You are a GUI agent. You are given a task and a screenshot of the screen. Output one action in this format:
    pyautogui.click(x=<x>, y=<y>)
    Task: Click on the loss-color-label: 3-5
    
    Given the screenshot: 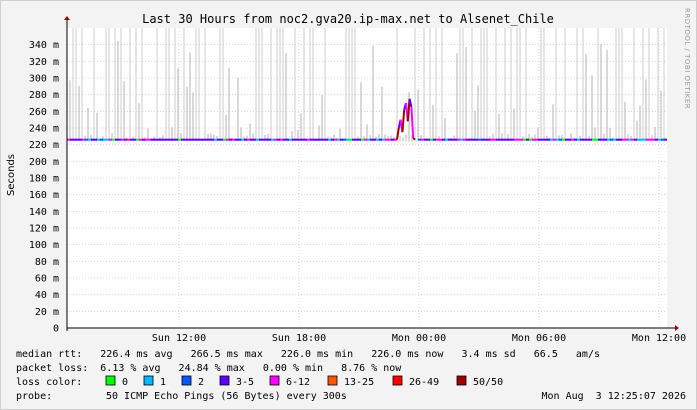 What is the action you would take?
    pyautogui.click(x=245, y=382)
    